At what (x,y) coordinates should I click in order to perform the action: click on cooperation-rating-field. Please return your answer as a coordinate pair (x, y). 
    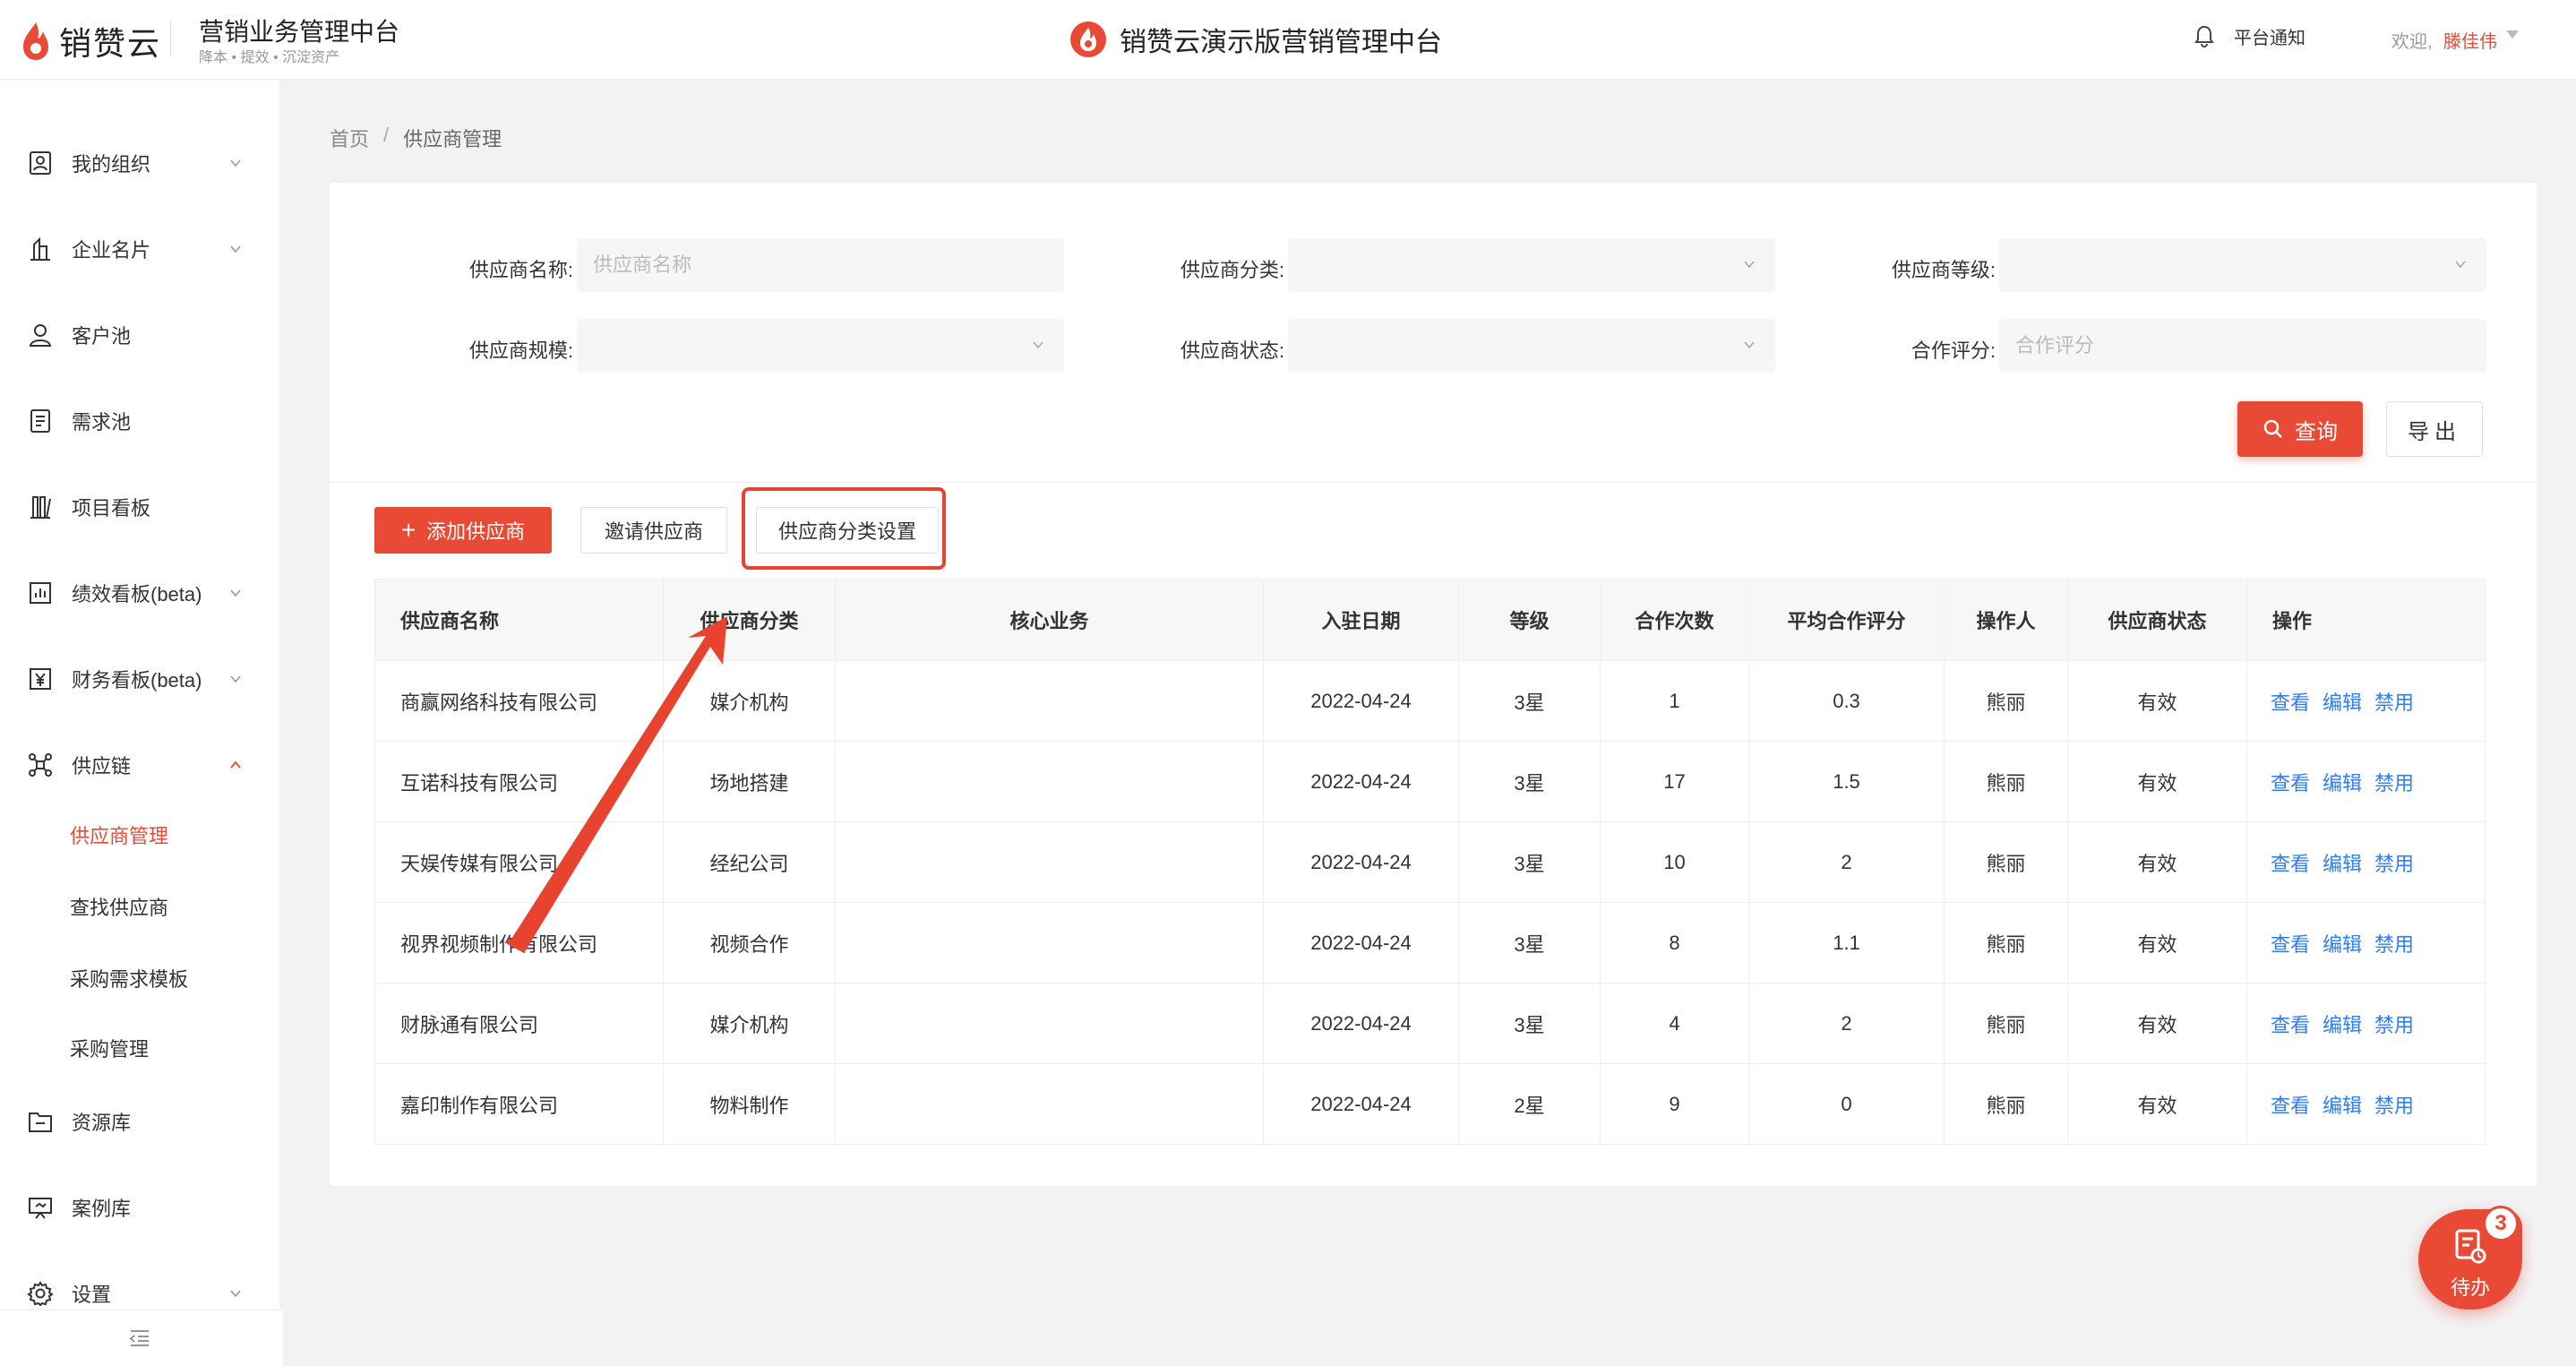
    Looking at the image, I should click on (2242, 346).